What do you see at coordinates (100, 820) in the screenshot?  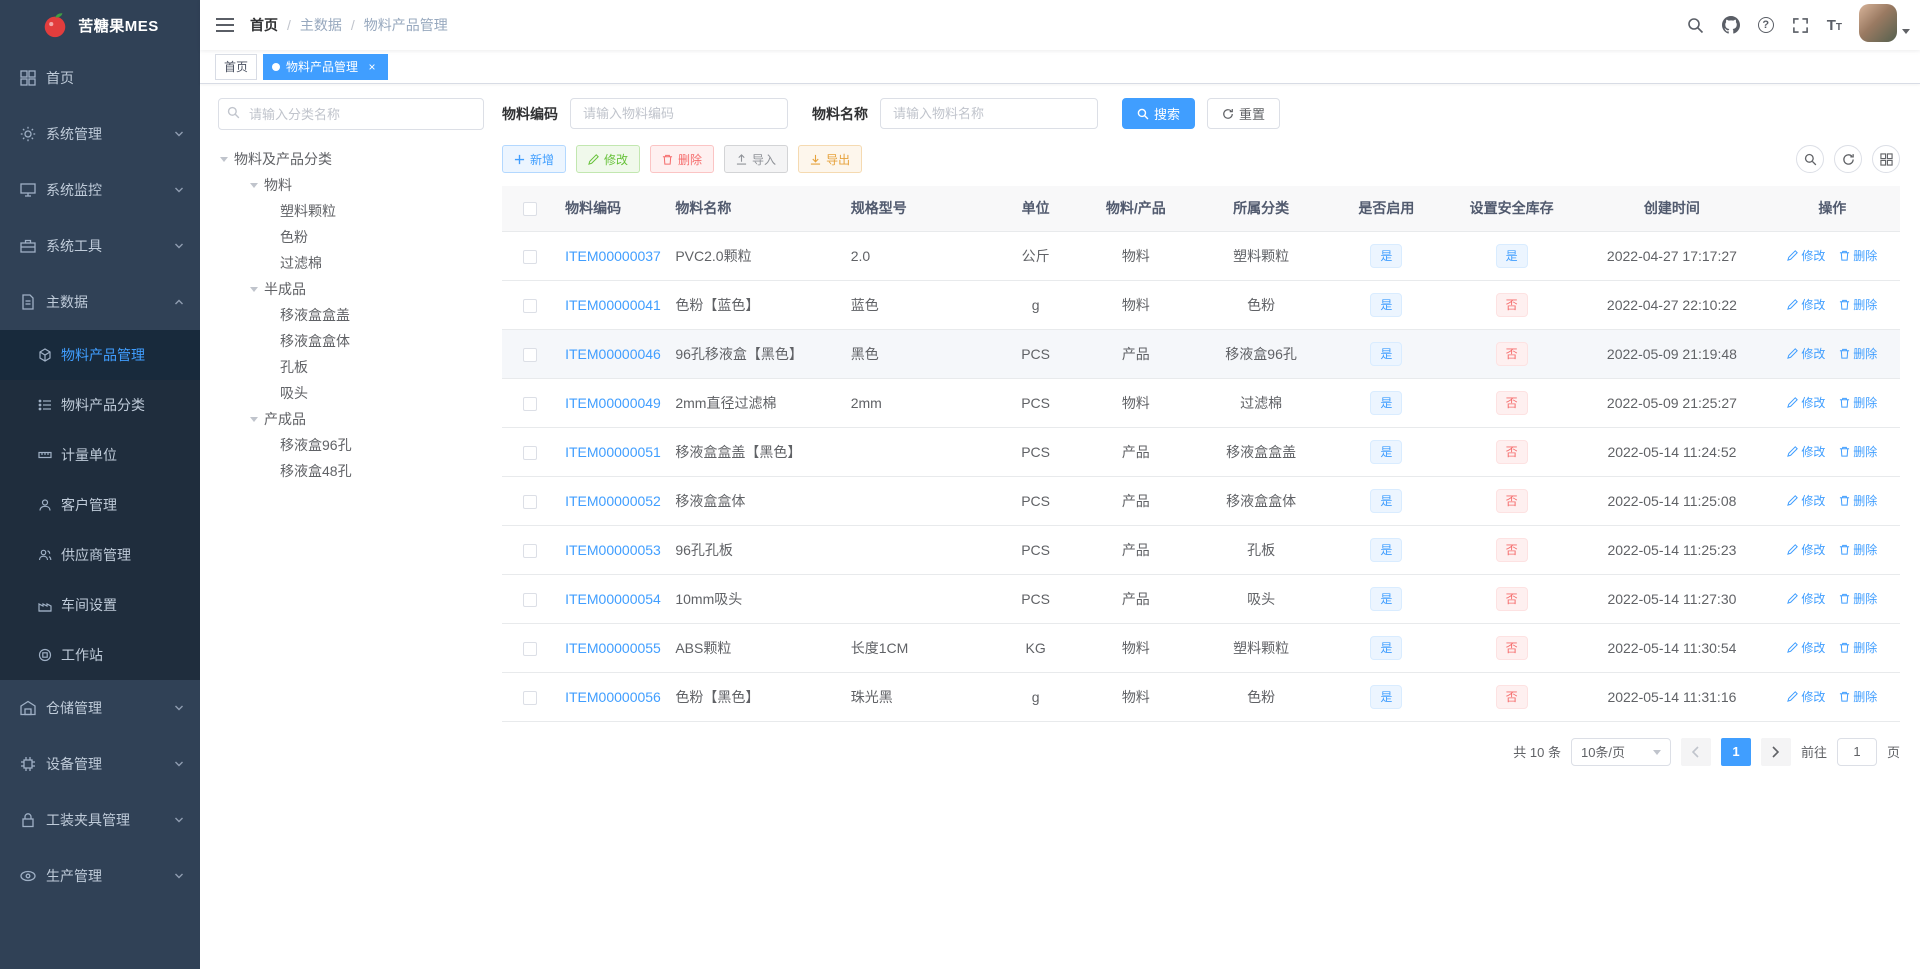 I see `sidebar-item-fixture-management: 工装夹具管理` at bounding box center [100, 820].